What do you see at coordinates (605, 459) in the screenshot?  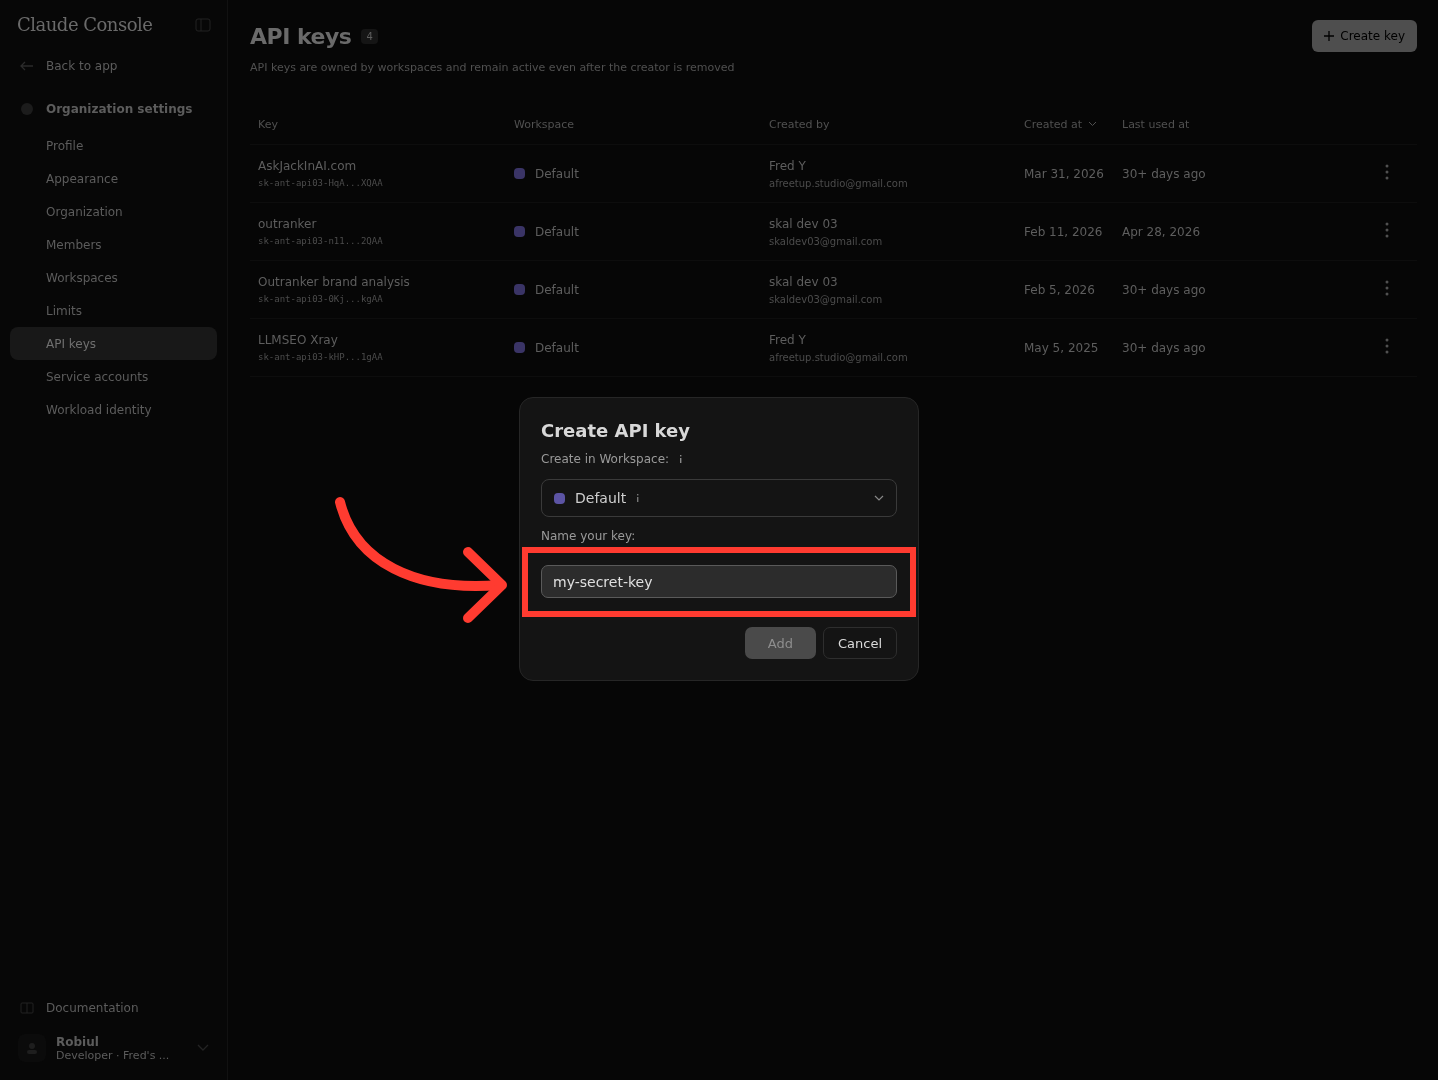 I see `field-label: Create in Workspace:` at bounding box center [605, 459].